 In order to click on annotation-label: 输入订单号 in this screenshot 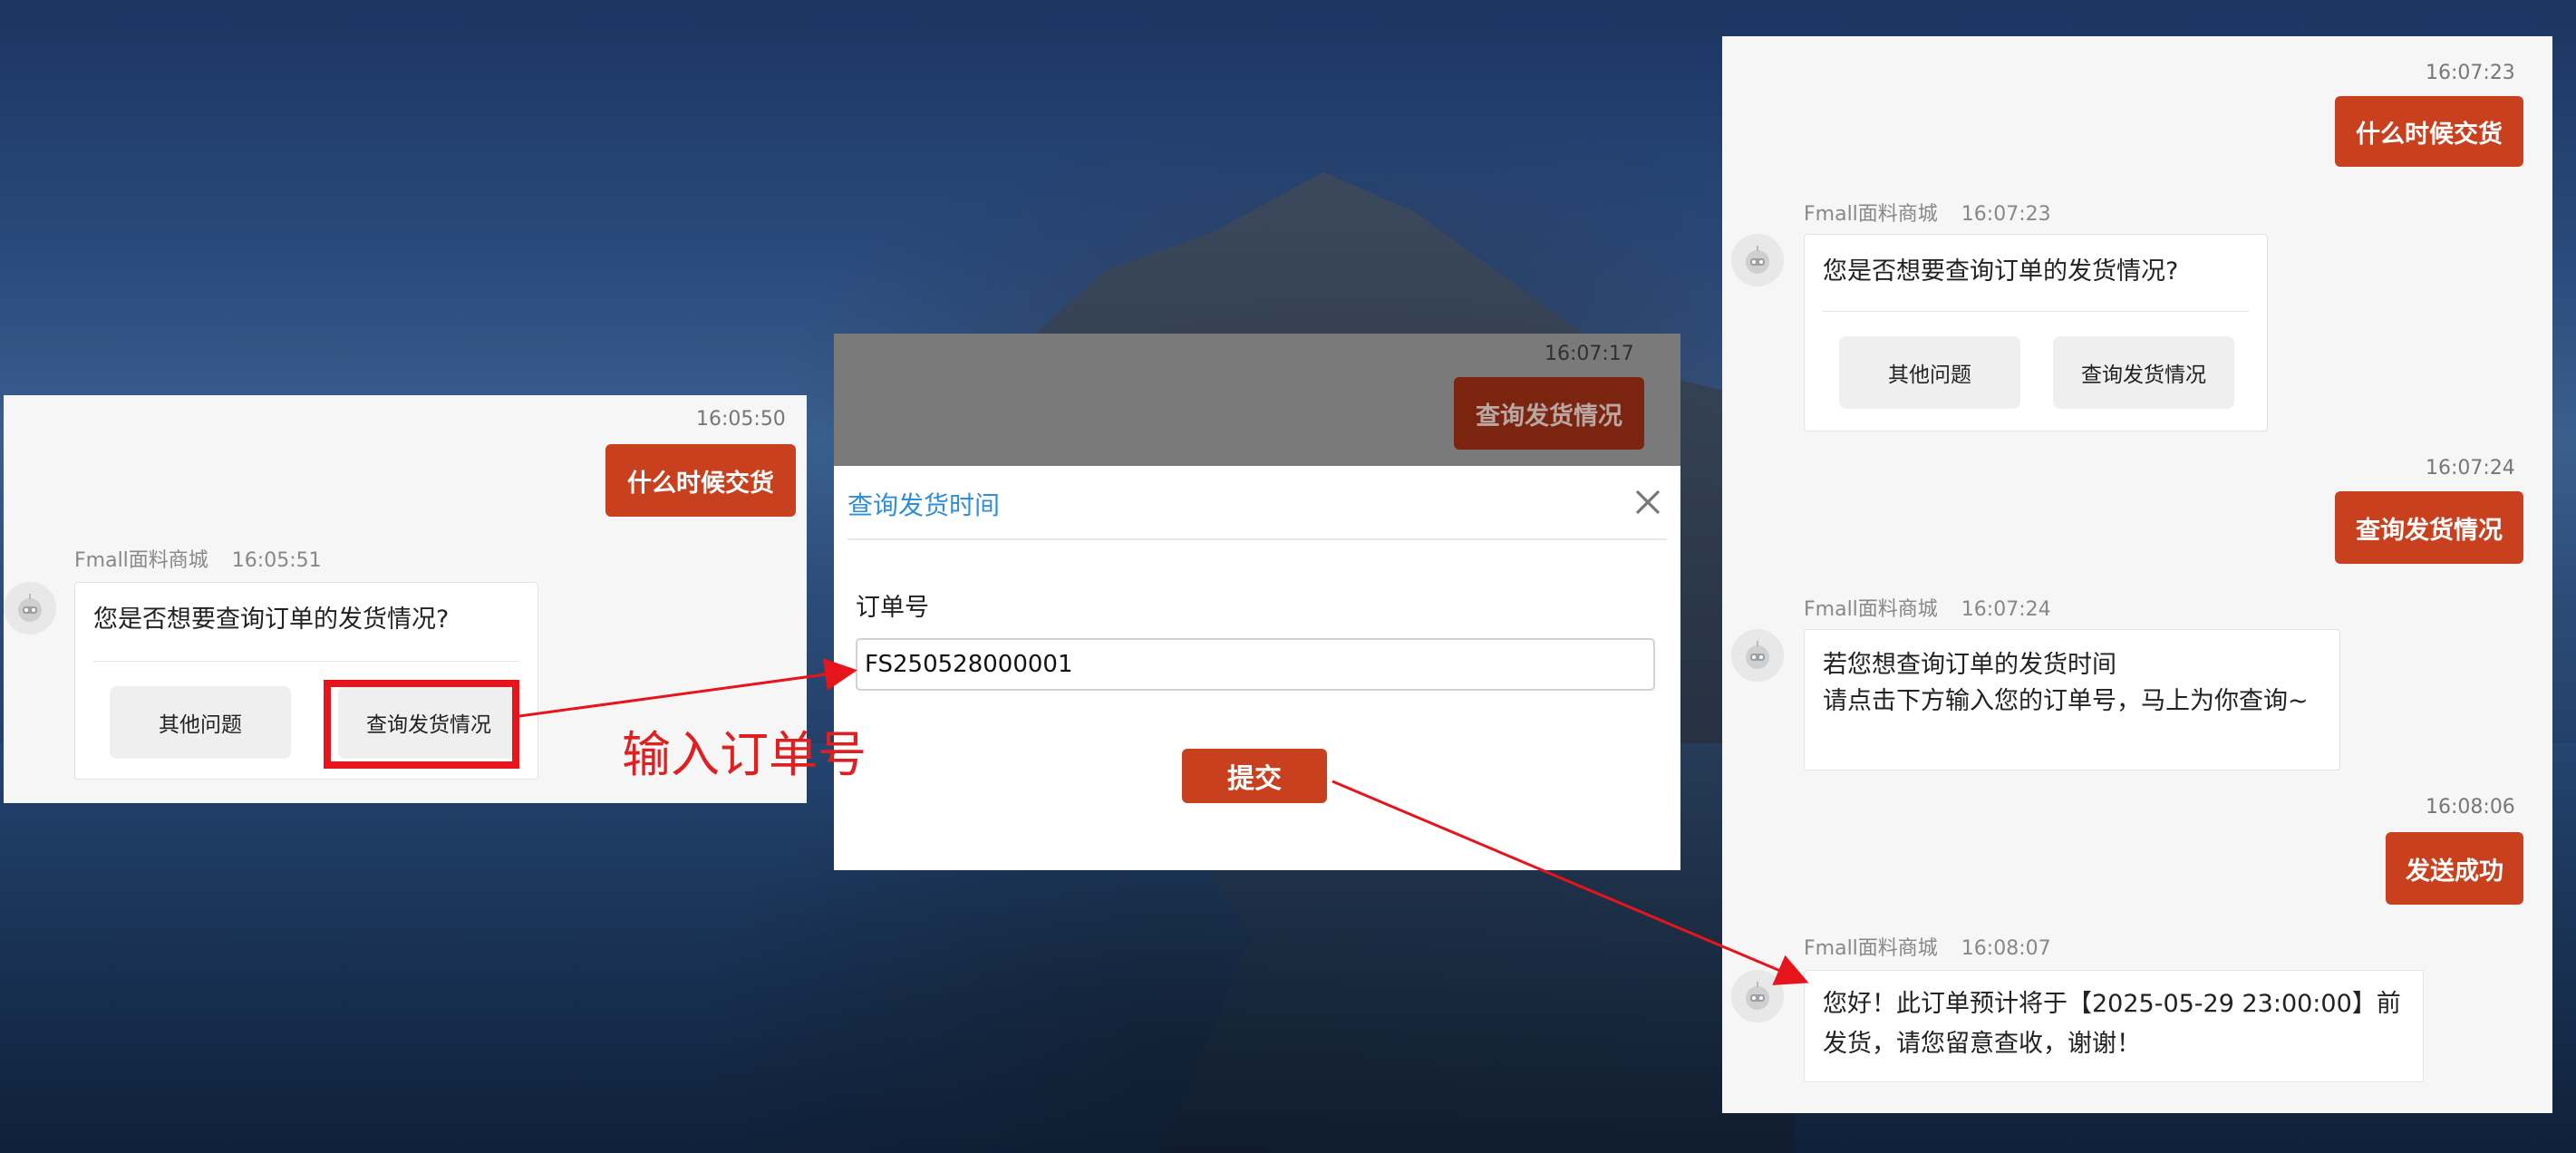, I will do `click(744, 754)`.